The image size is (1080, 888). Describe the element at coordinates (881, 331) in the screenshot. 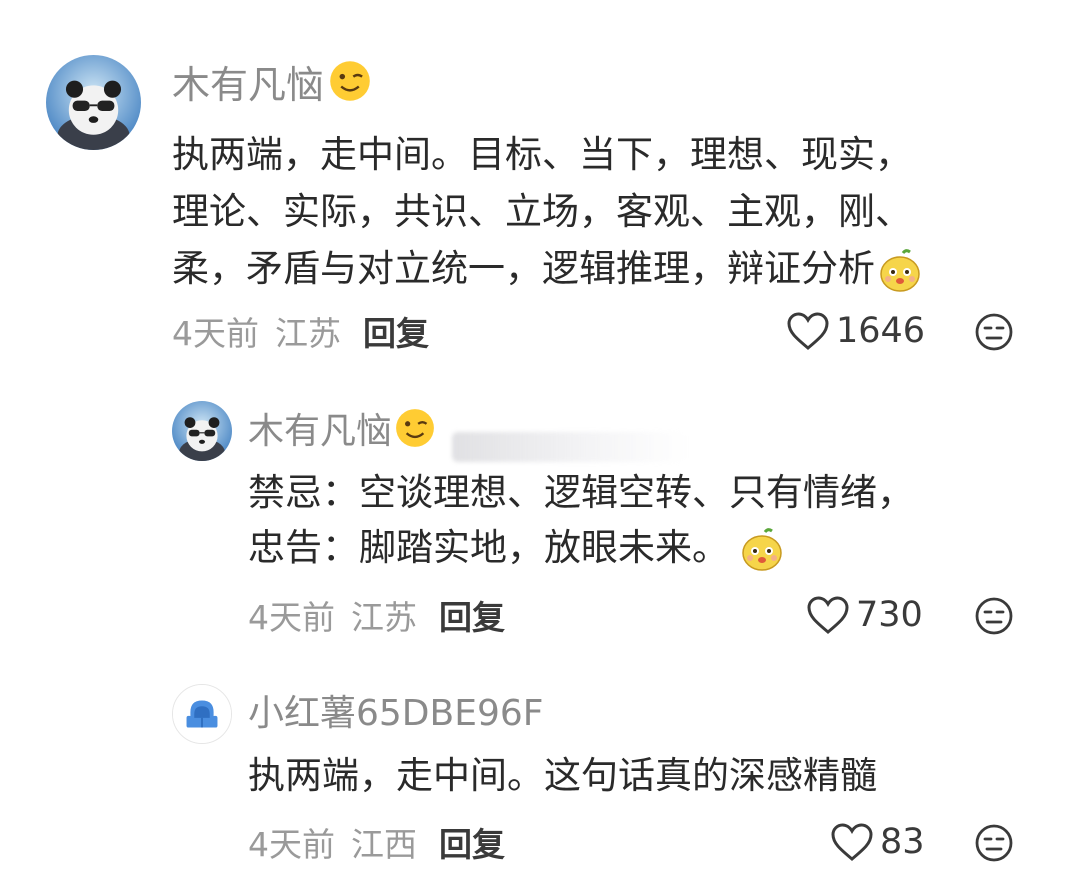

I see `like-count: 1646` at that location.